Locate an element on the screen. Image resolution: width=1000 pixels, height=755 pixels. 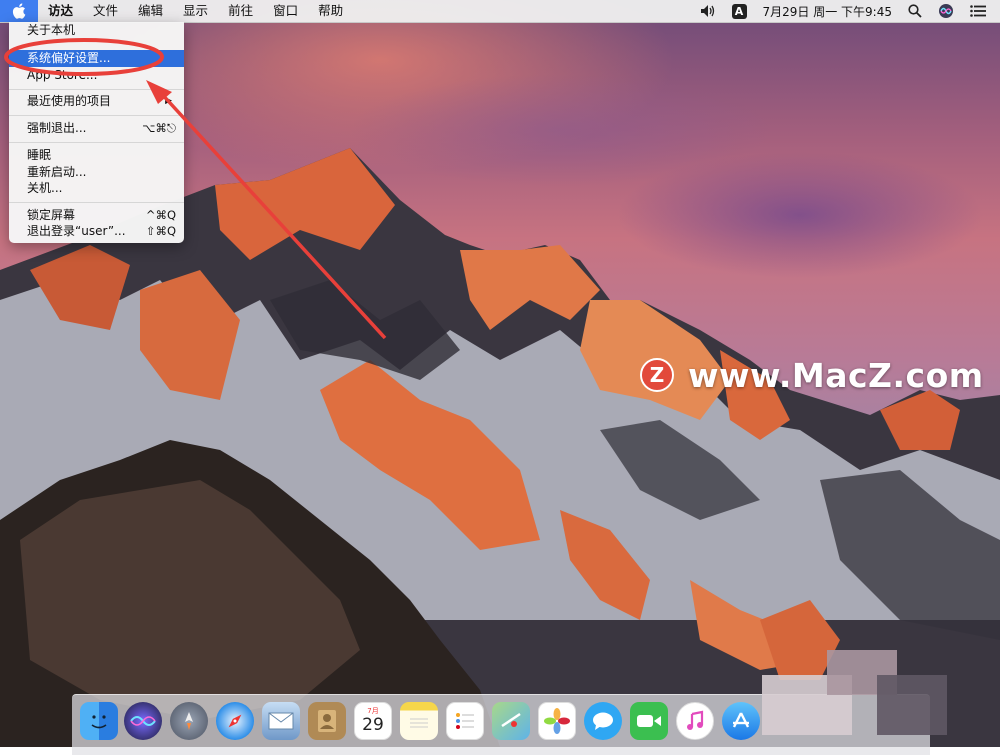
mail-icon is located at coordinates (281, 721).